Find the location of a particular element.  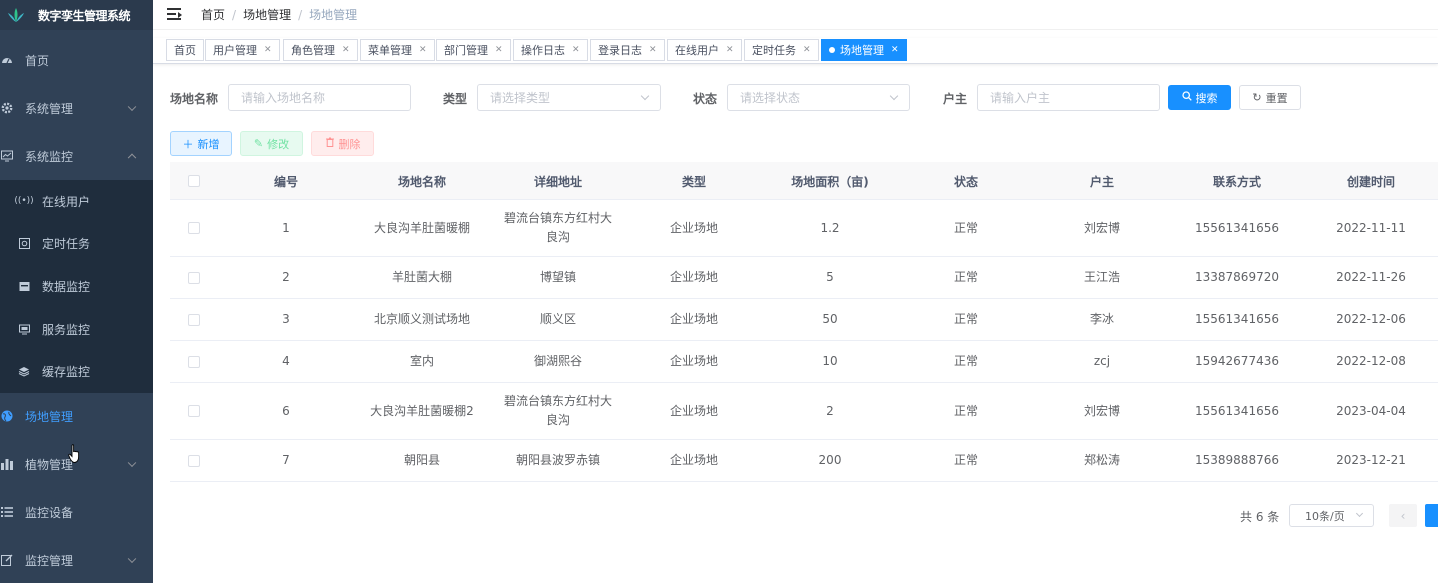

refresh-icon: ↻ is located at coordinates (1257, 97).